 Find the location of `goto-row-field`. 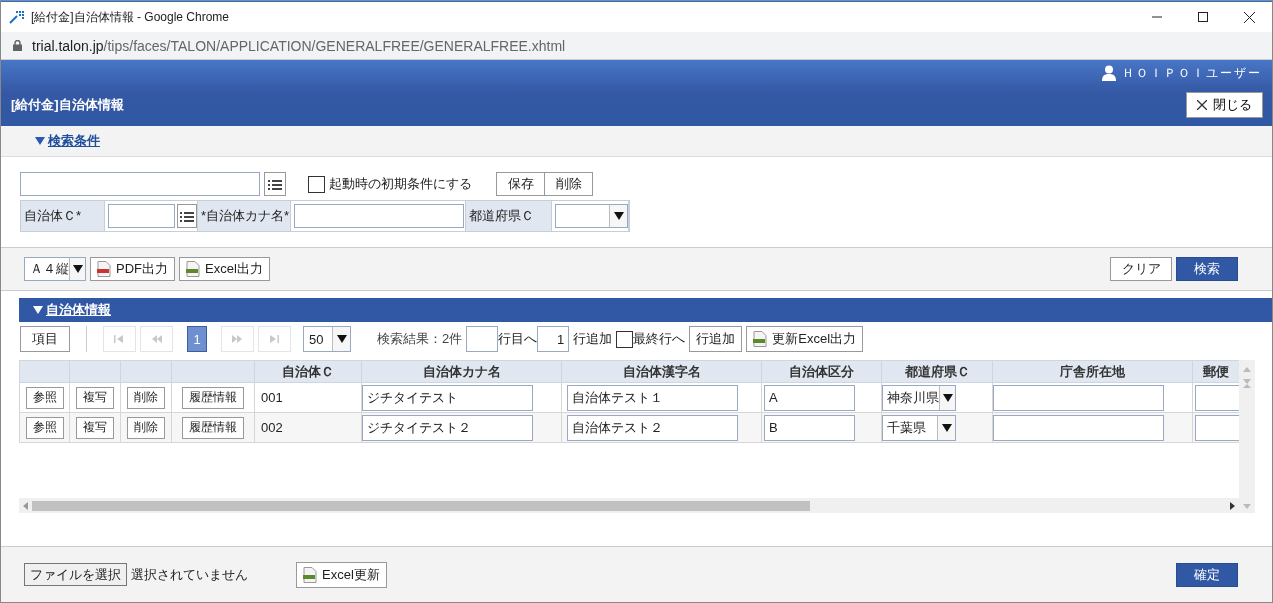

goto-row-field is located at coordinates (482, 339).